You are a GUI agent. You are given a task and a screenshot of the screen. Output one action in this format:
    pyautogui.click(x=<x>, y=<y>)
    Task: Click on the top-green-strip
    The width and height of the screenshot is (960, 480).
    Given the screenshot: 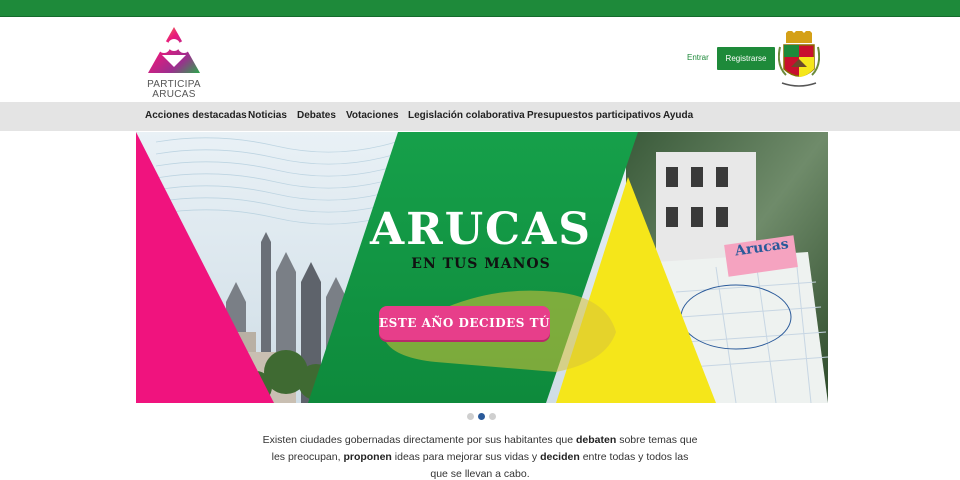 What is the action you would take?
    pyautogui.click(x=480, y=8)
    